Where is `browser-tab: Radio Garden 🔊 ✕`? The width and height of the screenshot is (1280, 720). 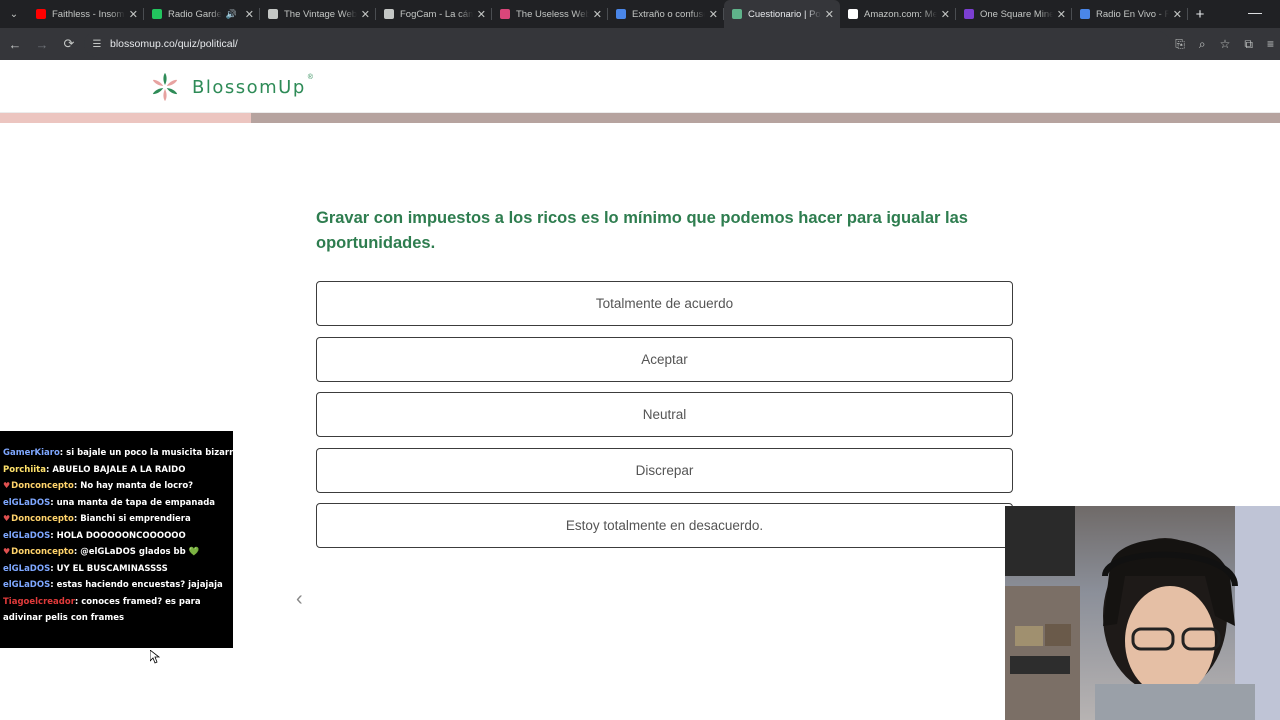 browser-tab: Radio Garden 🔊 ✕ is located at coordinates (202, 14).